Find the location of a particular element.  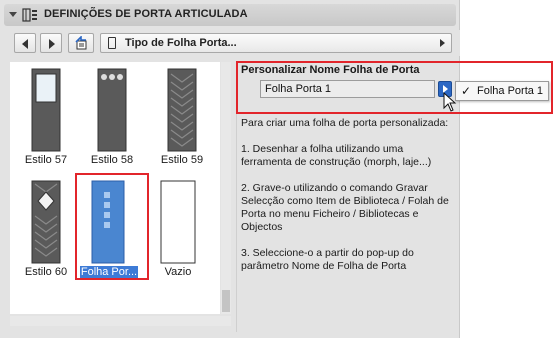

style-tile: Estilo 58 is located at coordinates (112, 117).